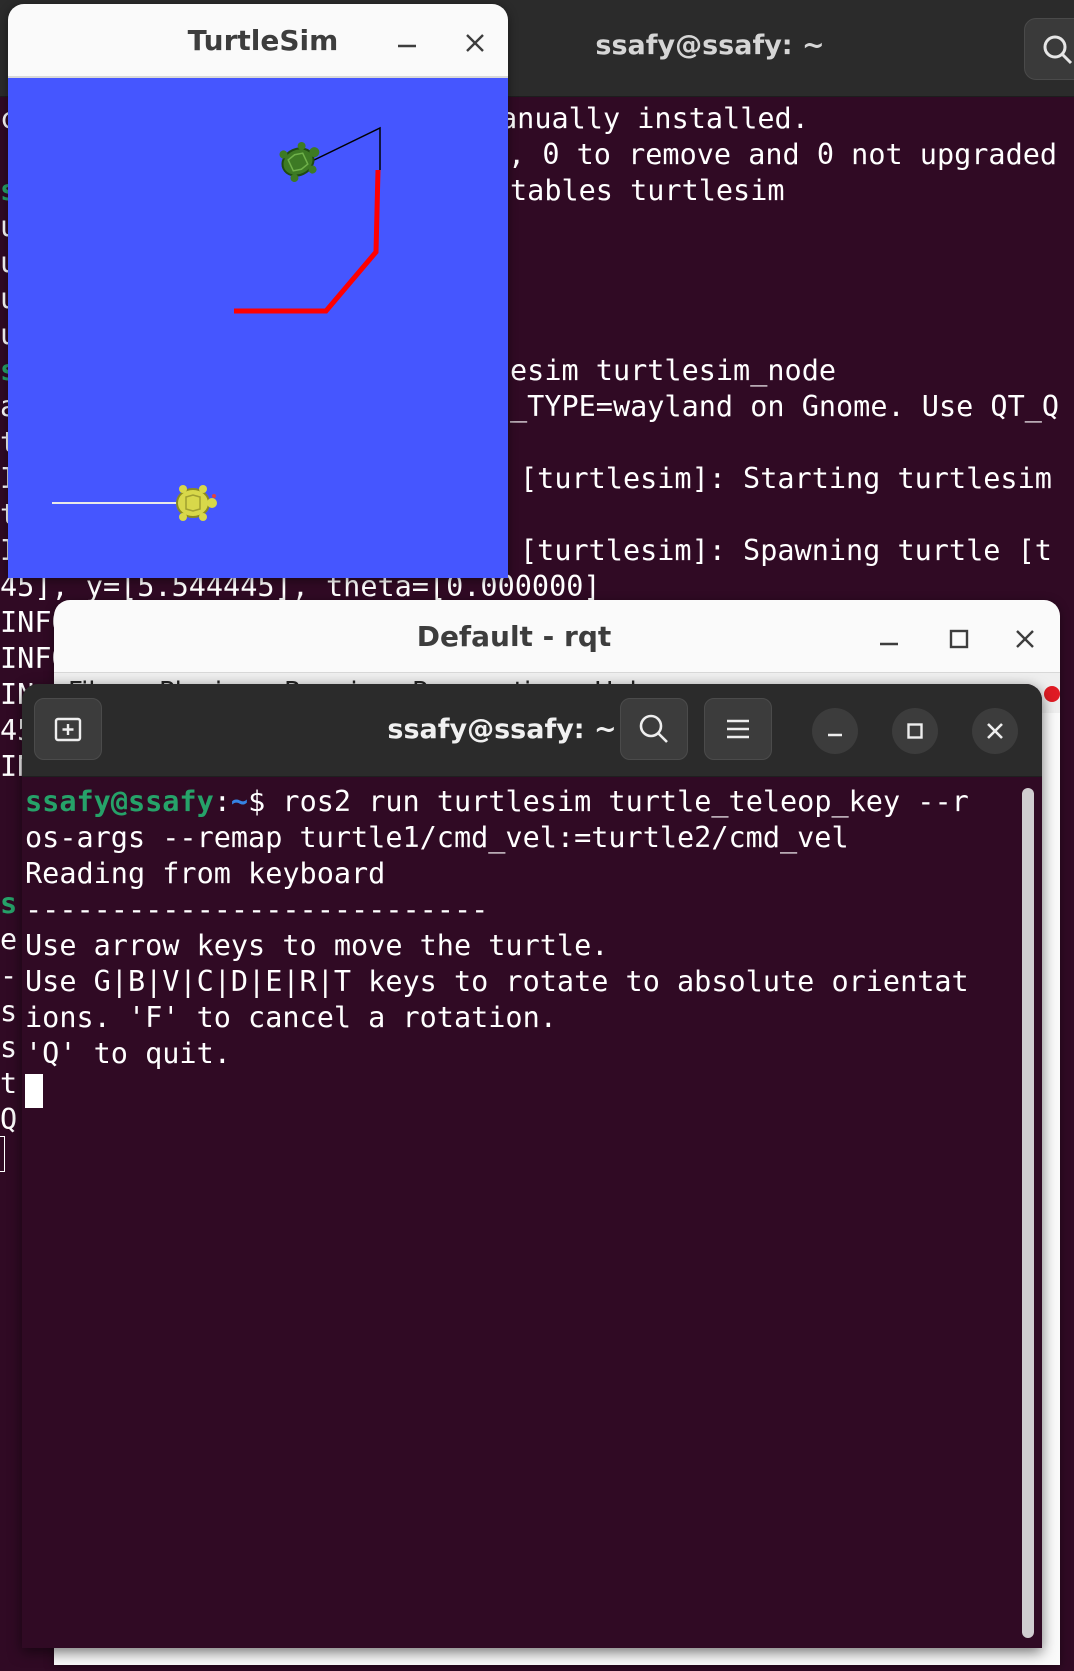 This screenshot has height=1671, width=1074. I want to click on command-text: ros2 run turtlesim turtle_teleop_key --r, so click(625, 801).